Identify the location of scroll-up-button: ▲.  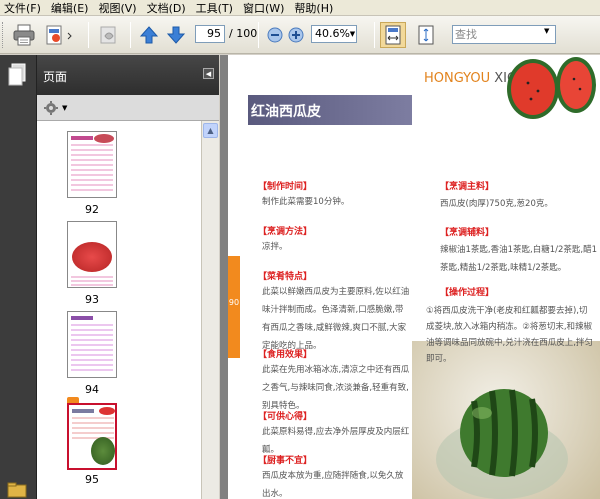
(210, 130).